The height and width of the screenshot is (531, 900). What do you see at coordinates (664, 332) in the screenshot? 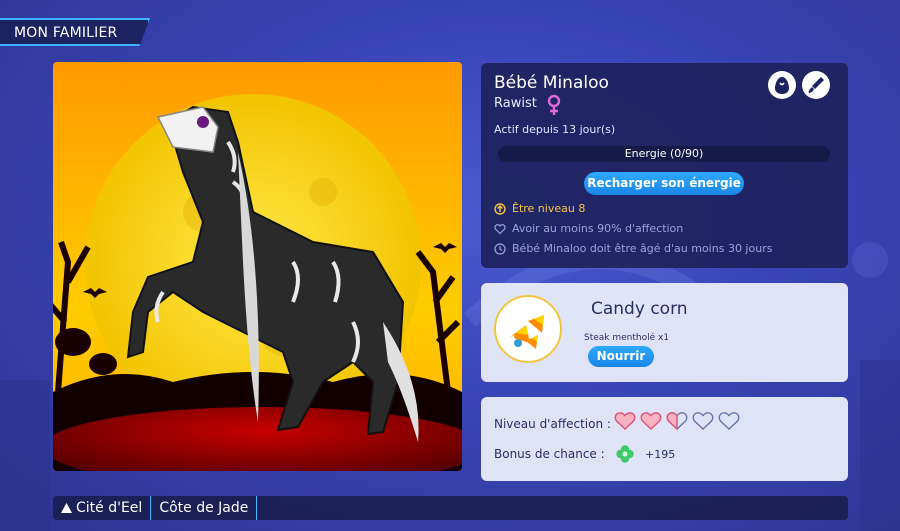
I see `food-panel: Candy corn Steak mentholé x1 Nourrir` at bounding box center [664, 332].